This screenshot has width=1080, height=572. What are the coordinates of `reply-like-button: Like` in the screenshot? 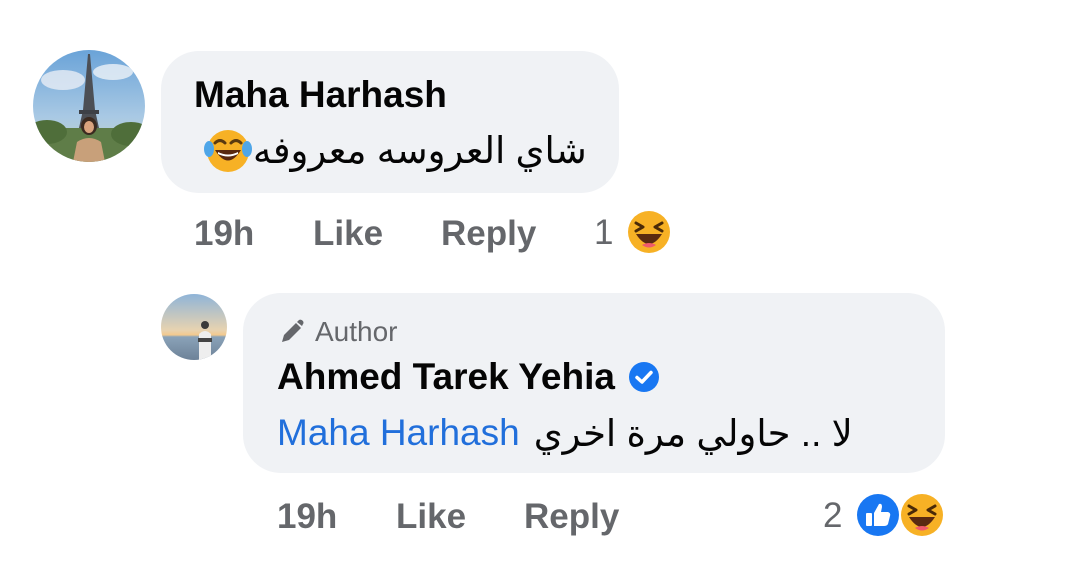 It's located at (431, 517).